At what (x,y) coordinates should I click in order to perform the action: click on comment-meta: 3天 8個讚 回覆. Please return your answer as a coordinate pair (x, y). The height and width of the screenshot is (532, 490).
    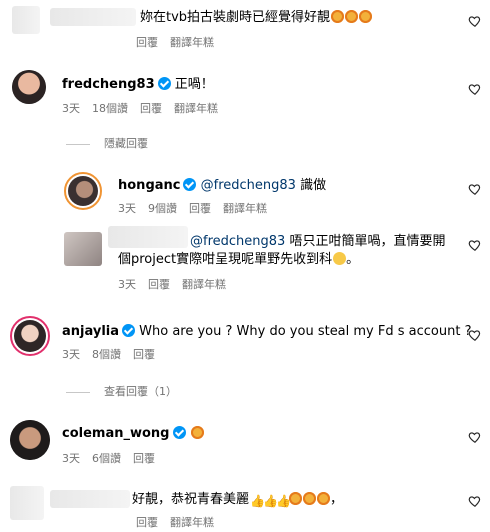
    Looking at the image, I should click on (114, 355).